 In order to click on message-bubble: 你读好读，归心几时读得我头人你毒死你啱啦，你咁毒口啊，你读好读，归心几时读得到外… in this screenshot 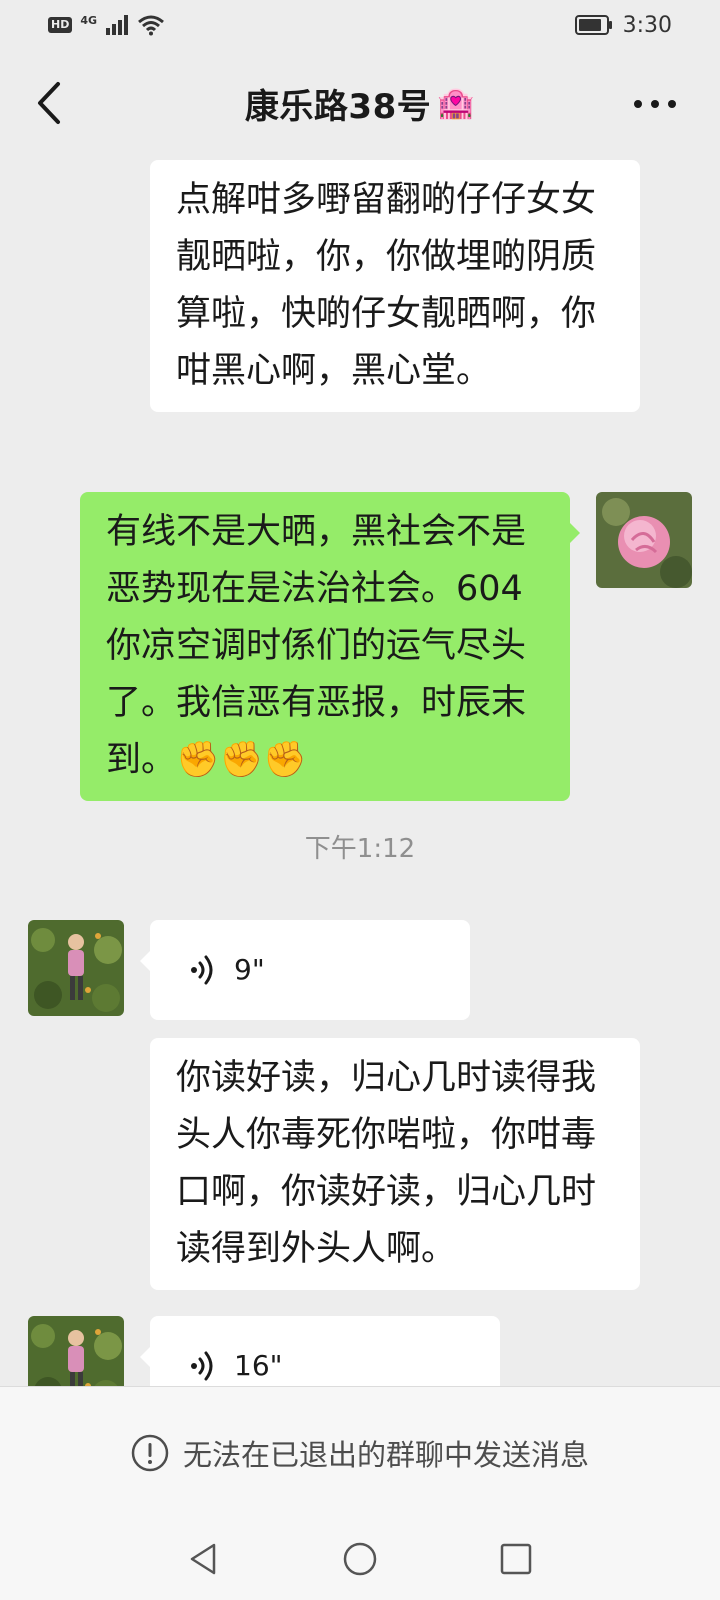, I will do `click(395, 1164)`.